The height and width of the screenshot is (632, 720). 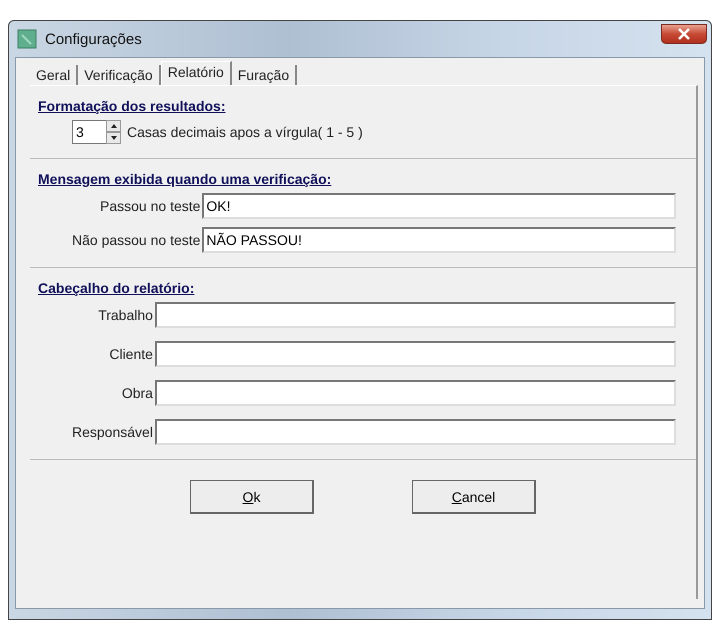 I want to click on field-label: Responsável, so click(x=112, y=432).